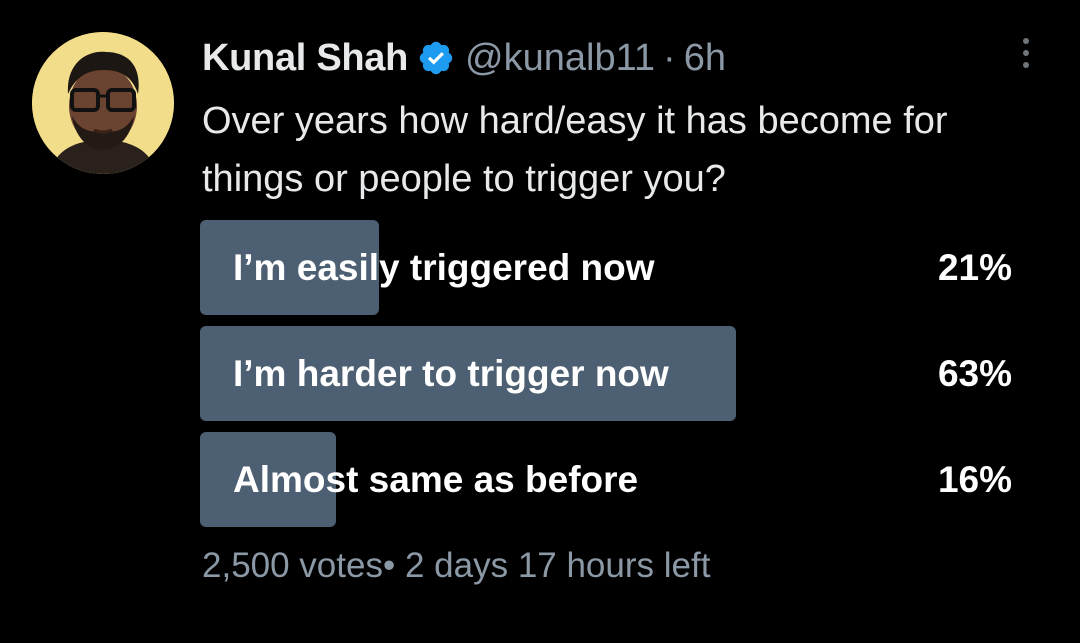  I want to click on more-options-icon, so click(1026, 56).